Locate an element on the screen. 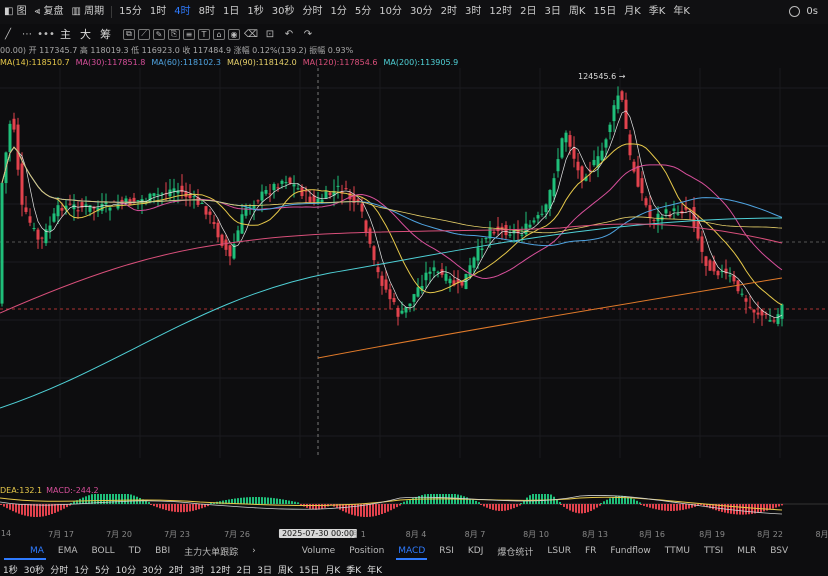  indicator-10: RSI is located at coordinates (447, 551).